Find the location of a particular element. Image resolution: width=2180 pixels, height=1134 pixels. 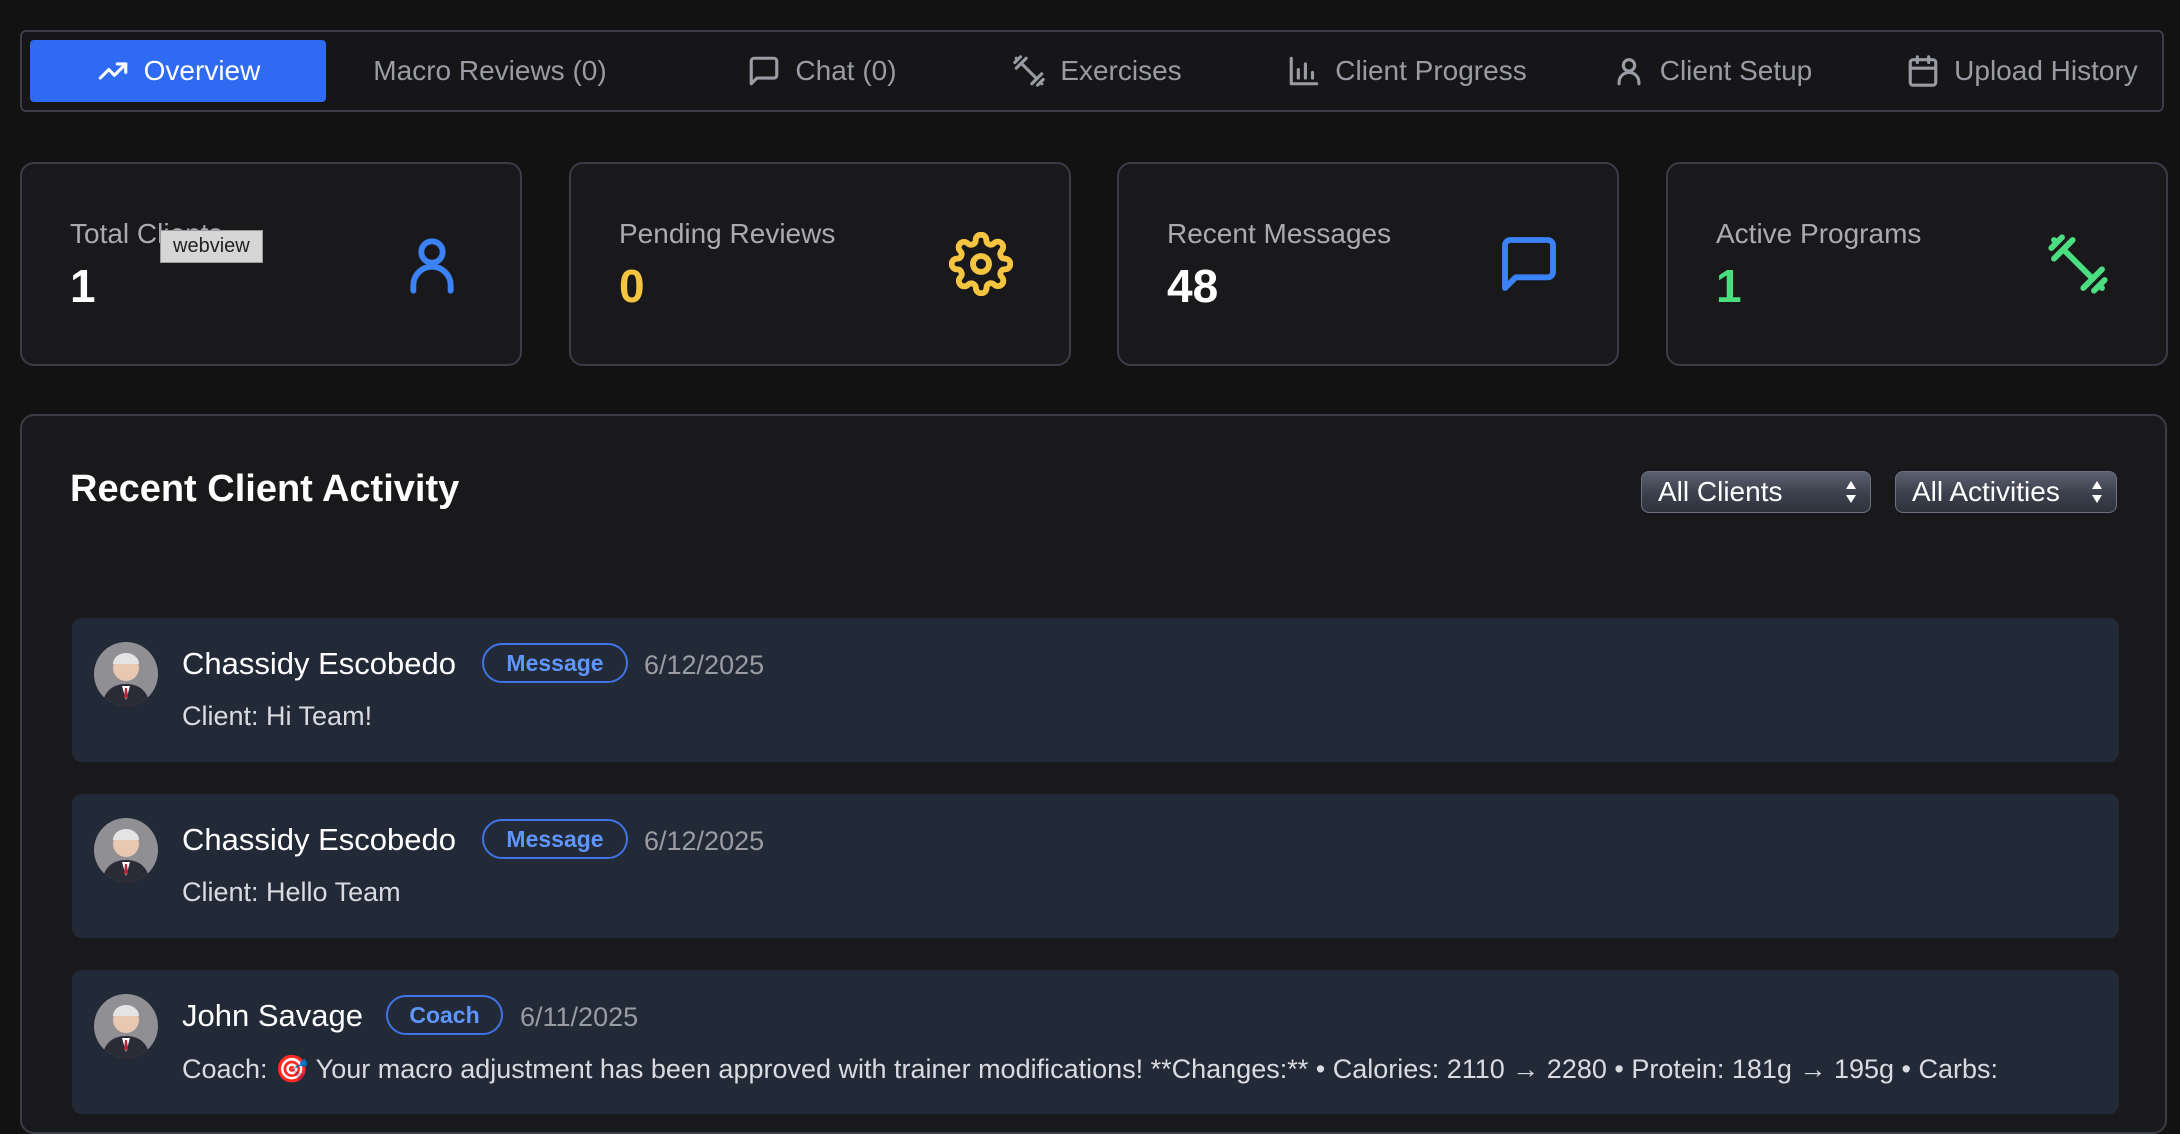

trending-up-icon is located at coordinates (112, 71).